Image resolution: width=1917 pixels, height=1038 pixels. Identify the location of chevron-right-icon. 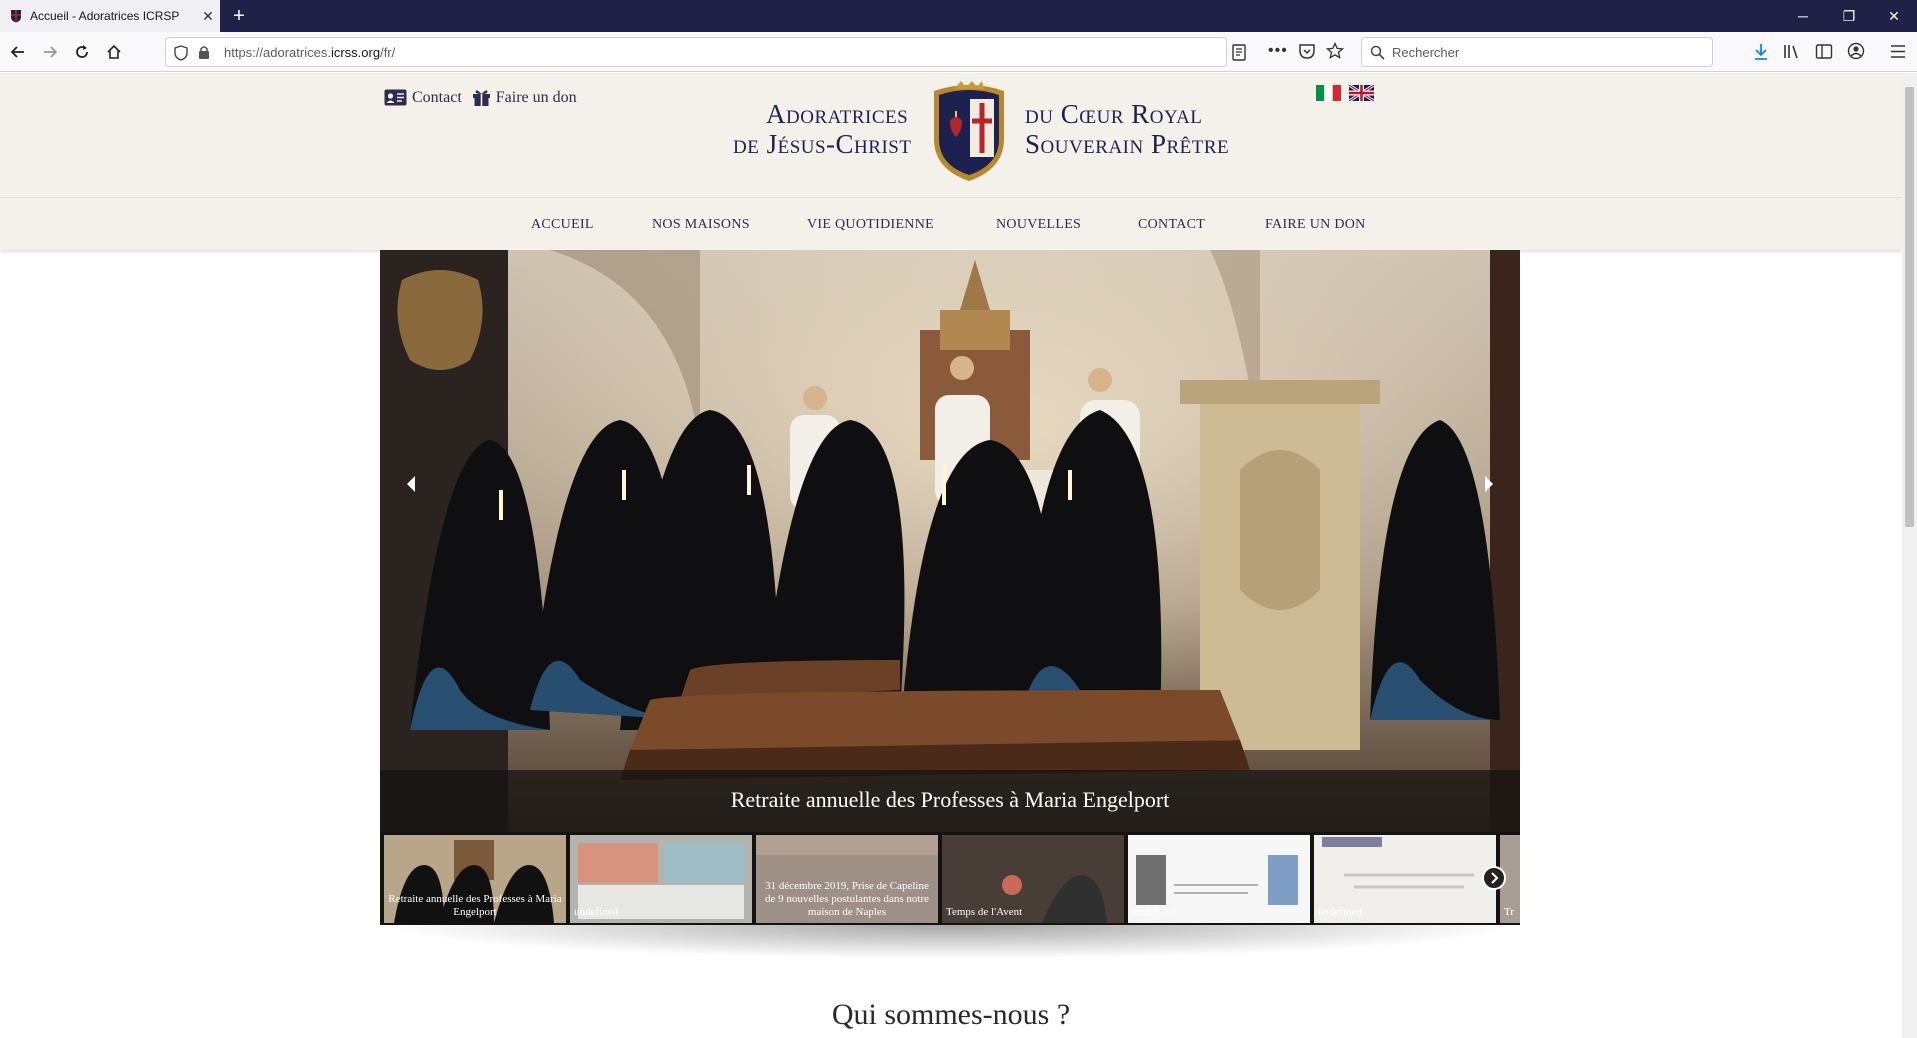
(1495, 878).